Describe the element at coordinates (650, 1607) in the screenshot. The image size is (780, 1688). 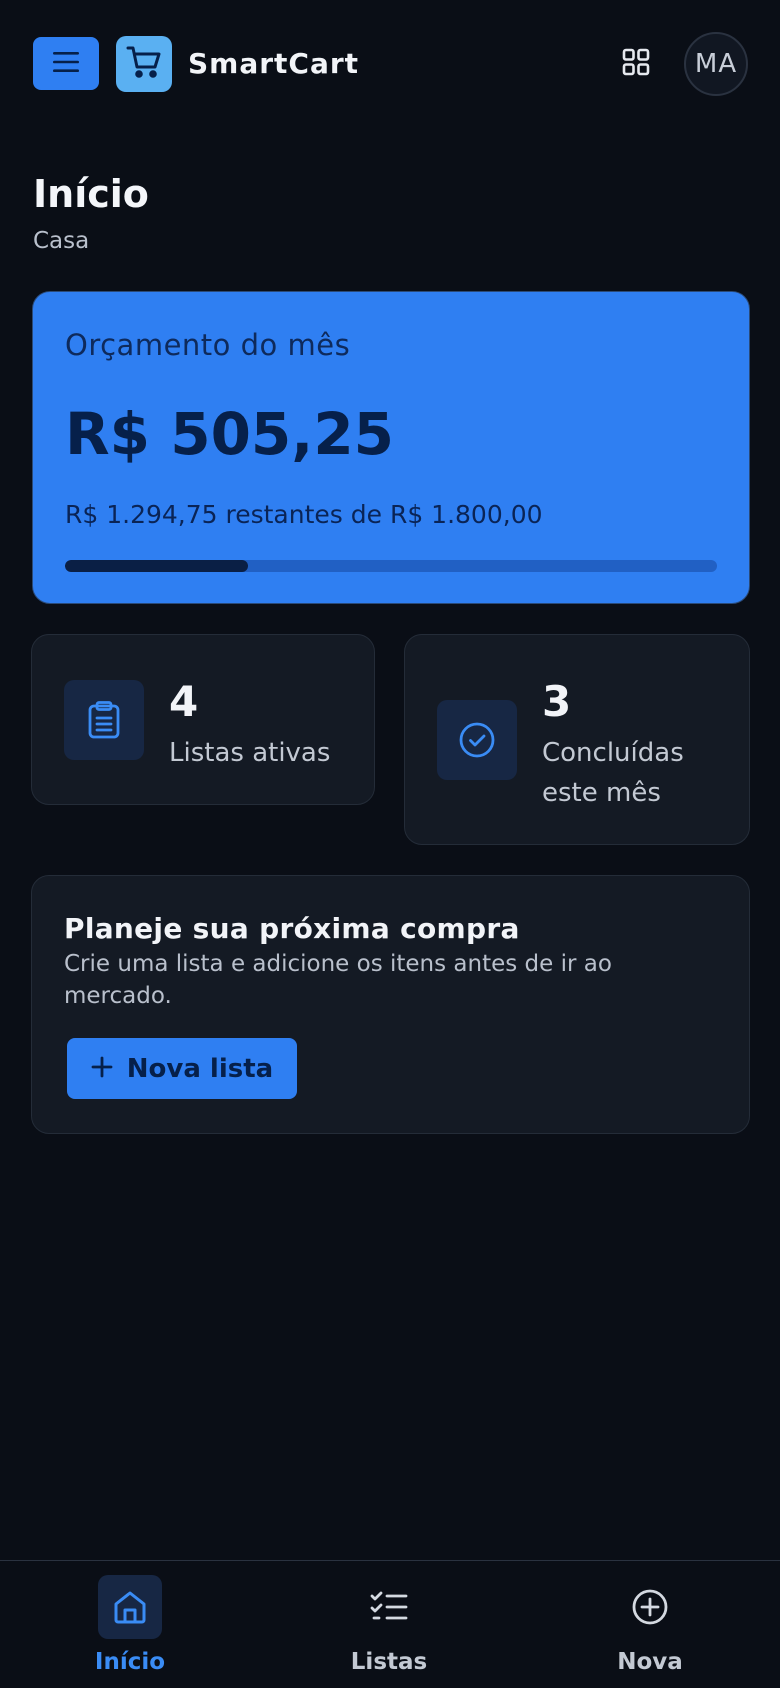
I see `plus-circle-icon` at that location.